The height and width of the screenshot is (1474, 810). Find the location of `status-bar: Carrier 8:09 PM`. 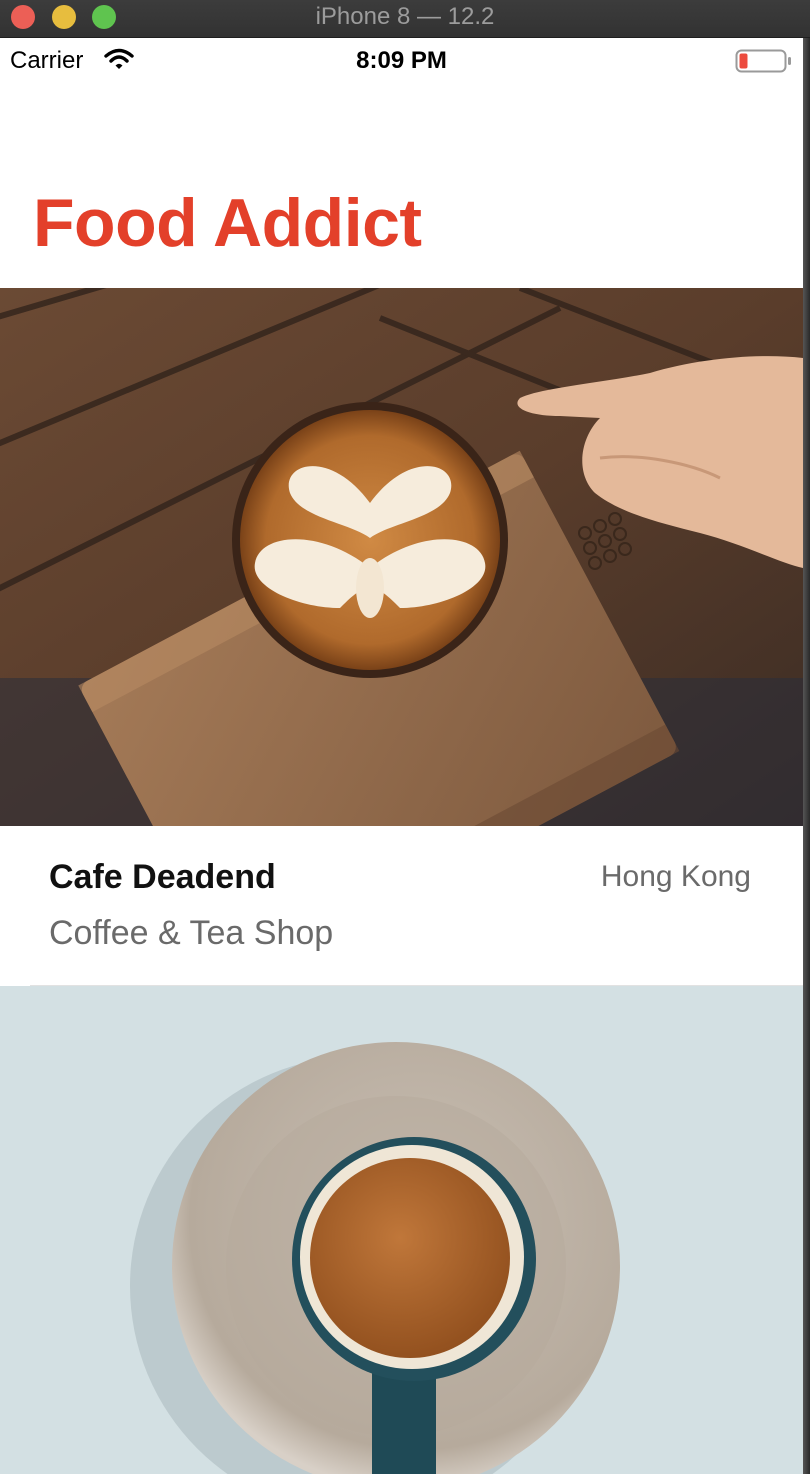

status-bar: Carrier 8:09 PM is located at coordinates (401, 60).